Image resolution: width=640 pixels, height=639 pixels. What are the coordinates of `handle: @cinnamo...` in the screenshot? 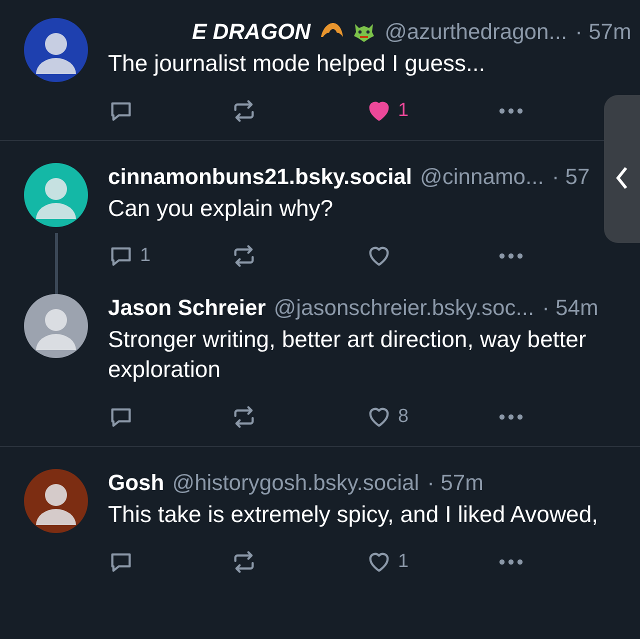 It's located at (482, 177).